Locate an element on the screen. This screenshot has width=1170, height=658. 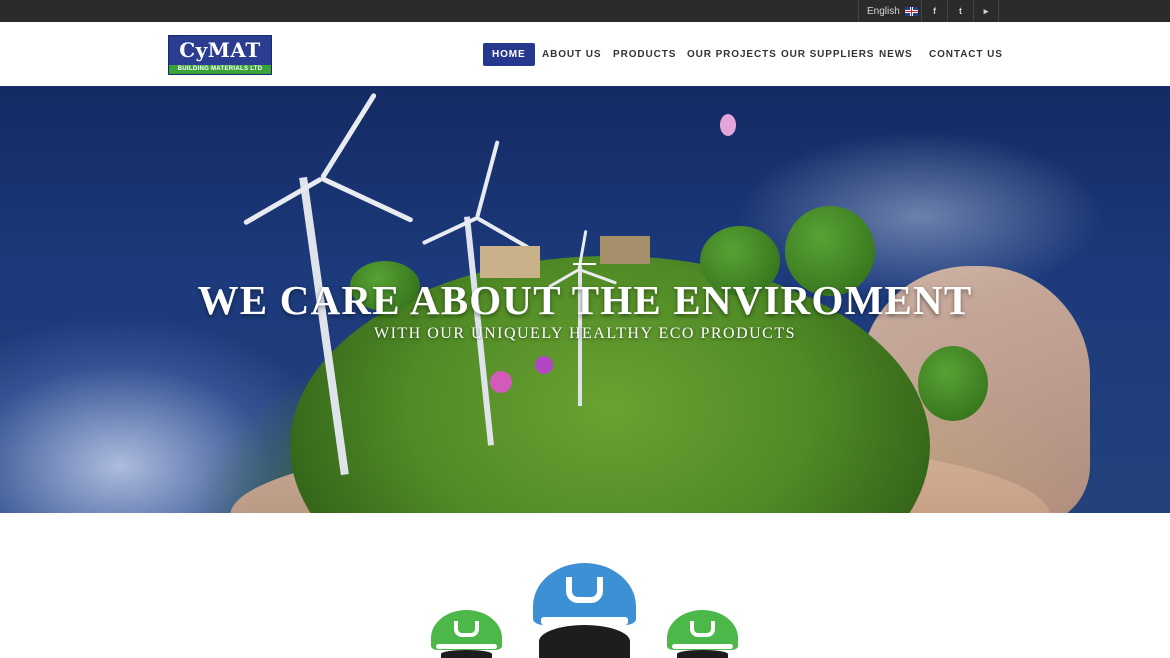
uk-flag-icon is located at coordinates (911, 11).